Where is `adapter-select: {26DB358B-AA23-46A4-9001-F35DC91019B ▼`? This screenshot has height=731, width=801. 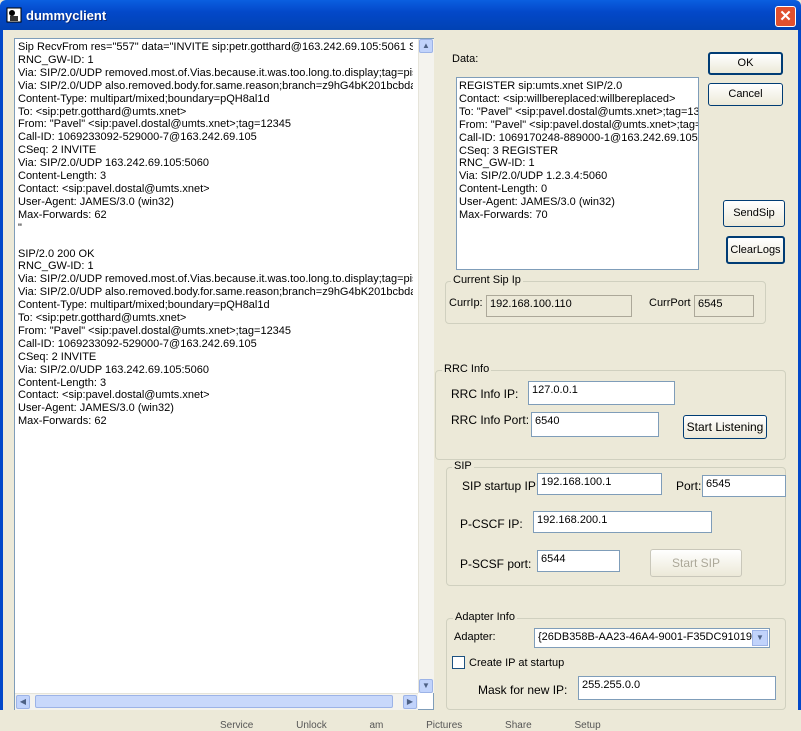 adapter-select: {26DB358B-AA23-46A4-9001-F35DC91019B ▼ is located at coordinates (652, 638).